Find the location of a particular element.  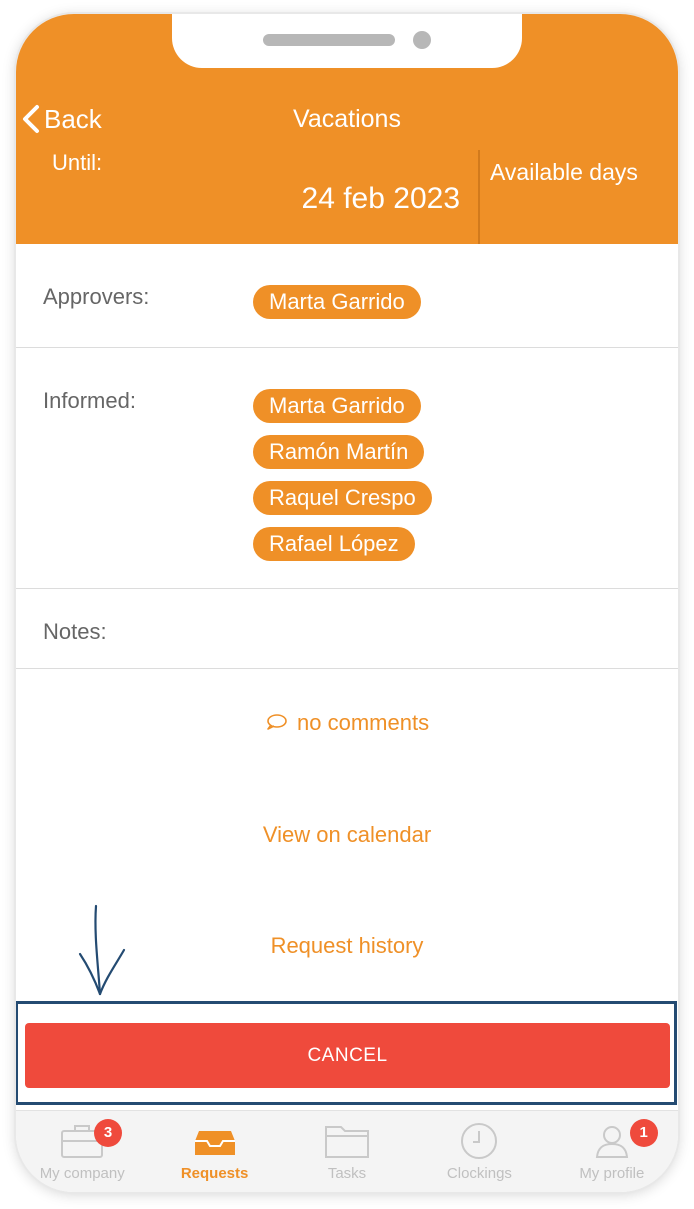

until-label: Until: is located at coordinates (77, 162).